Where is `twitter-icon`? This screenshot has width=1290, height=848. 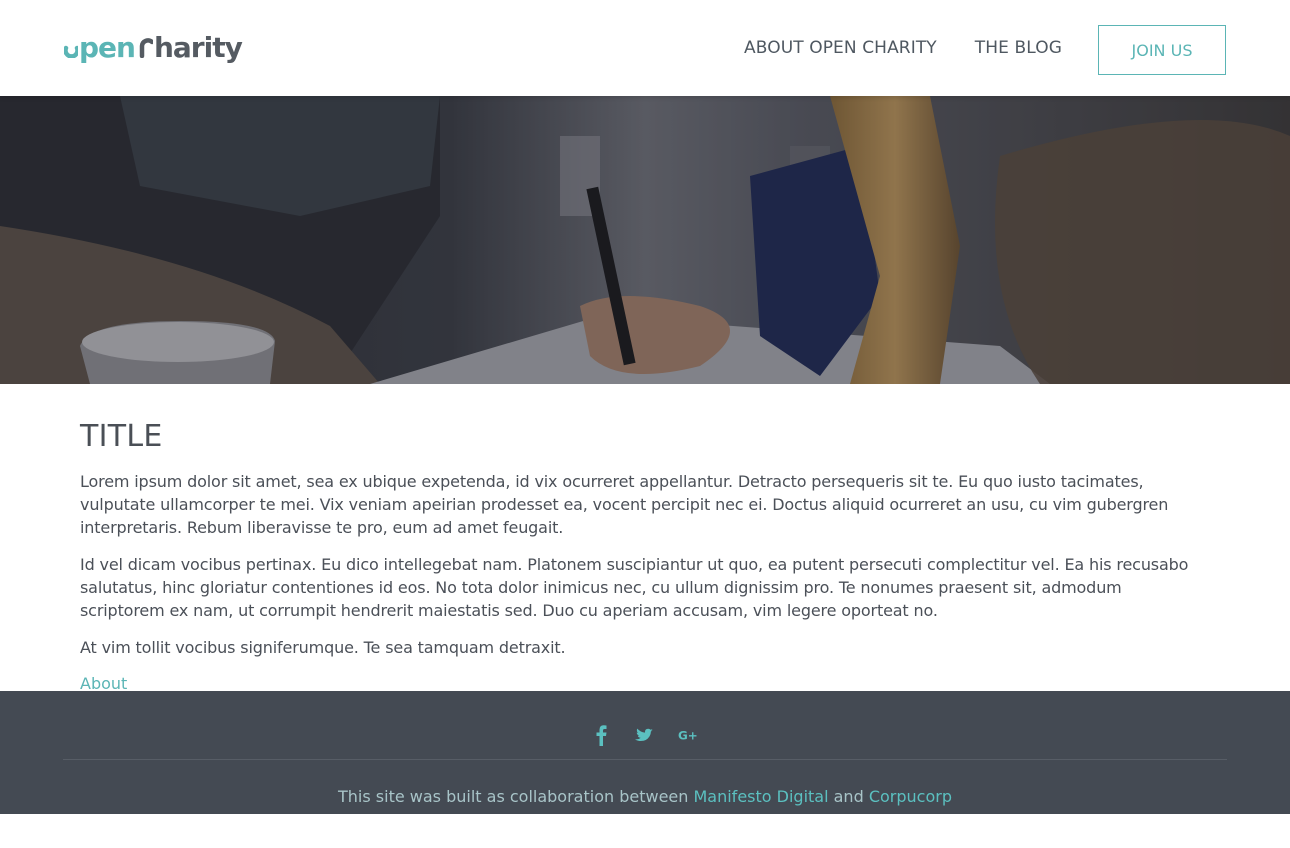 twitter-icon is located at coordinates (645, 735).